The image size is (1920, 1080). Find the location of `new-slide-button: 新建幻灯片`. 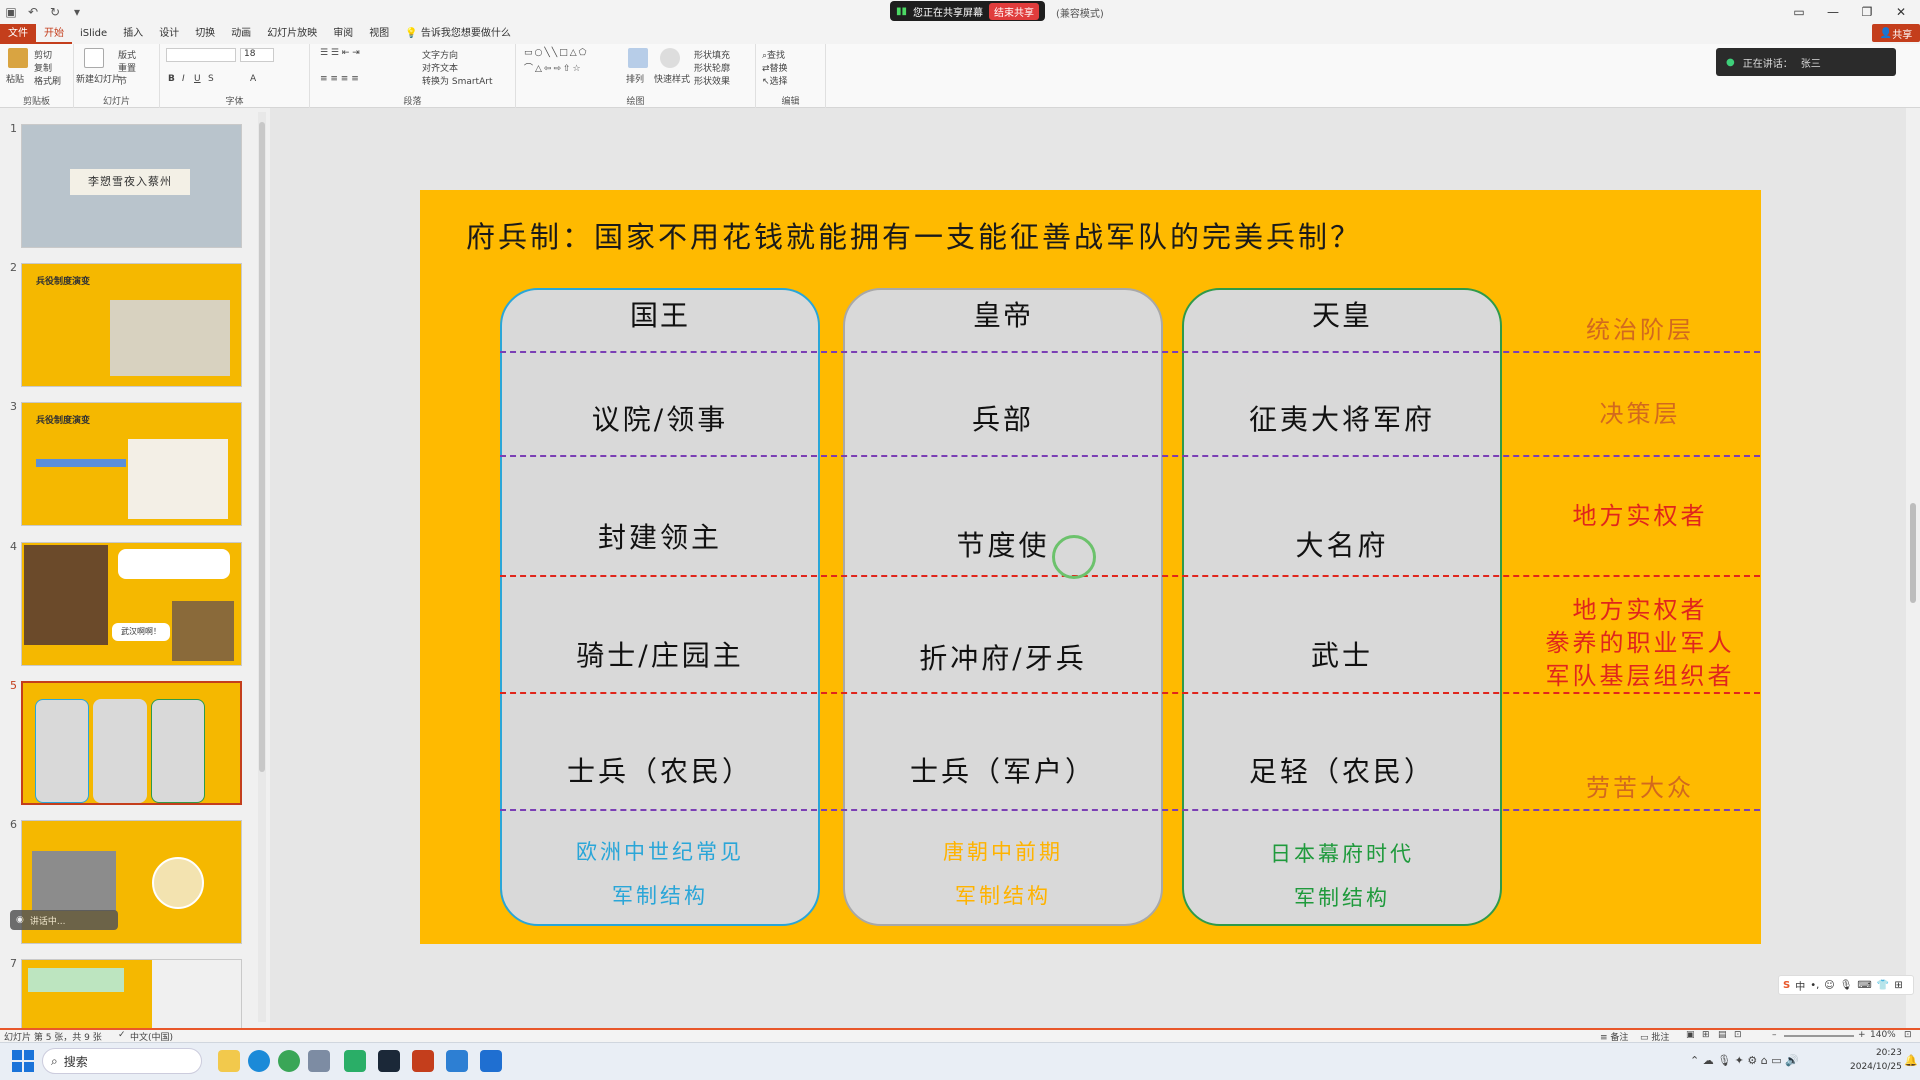

new-slide-button: 新建幻灯片 is located at coordinates (98, 78).